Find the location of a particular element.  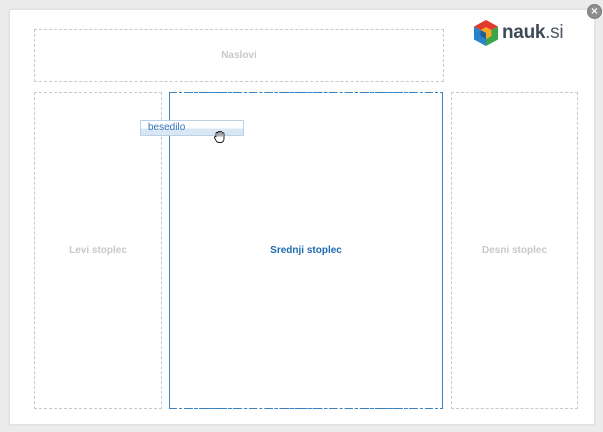

title-drop-zone: Naslovi is located at coordinates (239, 55).